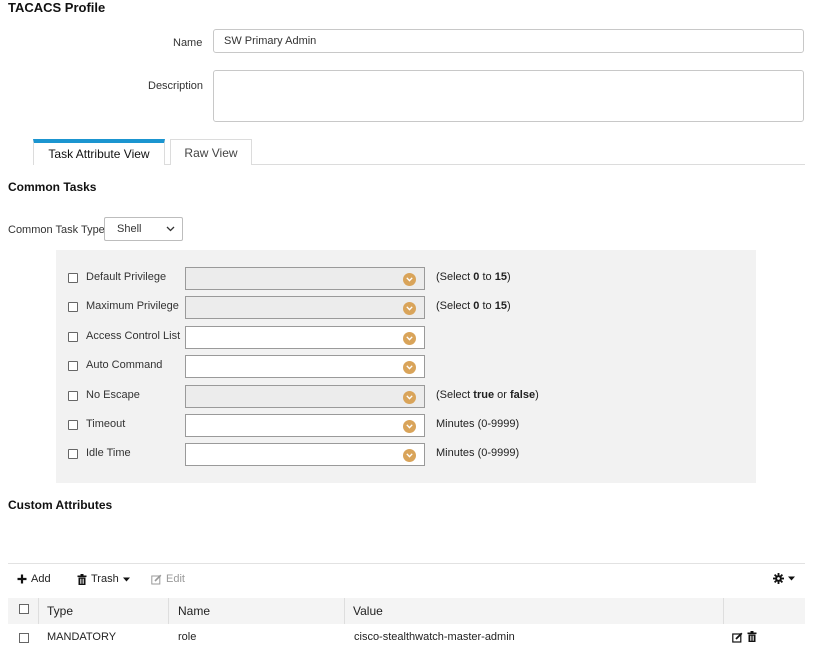 The height and width of the screenshot is (656, 825). Describe the element at coordinates (305, 425) in the screenshot. I see `timeout-combo` at that location.